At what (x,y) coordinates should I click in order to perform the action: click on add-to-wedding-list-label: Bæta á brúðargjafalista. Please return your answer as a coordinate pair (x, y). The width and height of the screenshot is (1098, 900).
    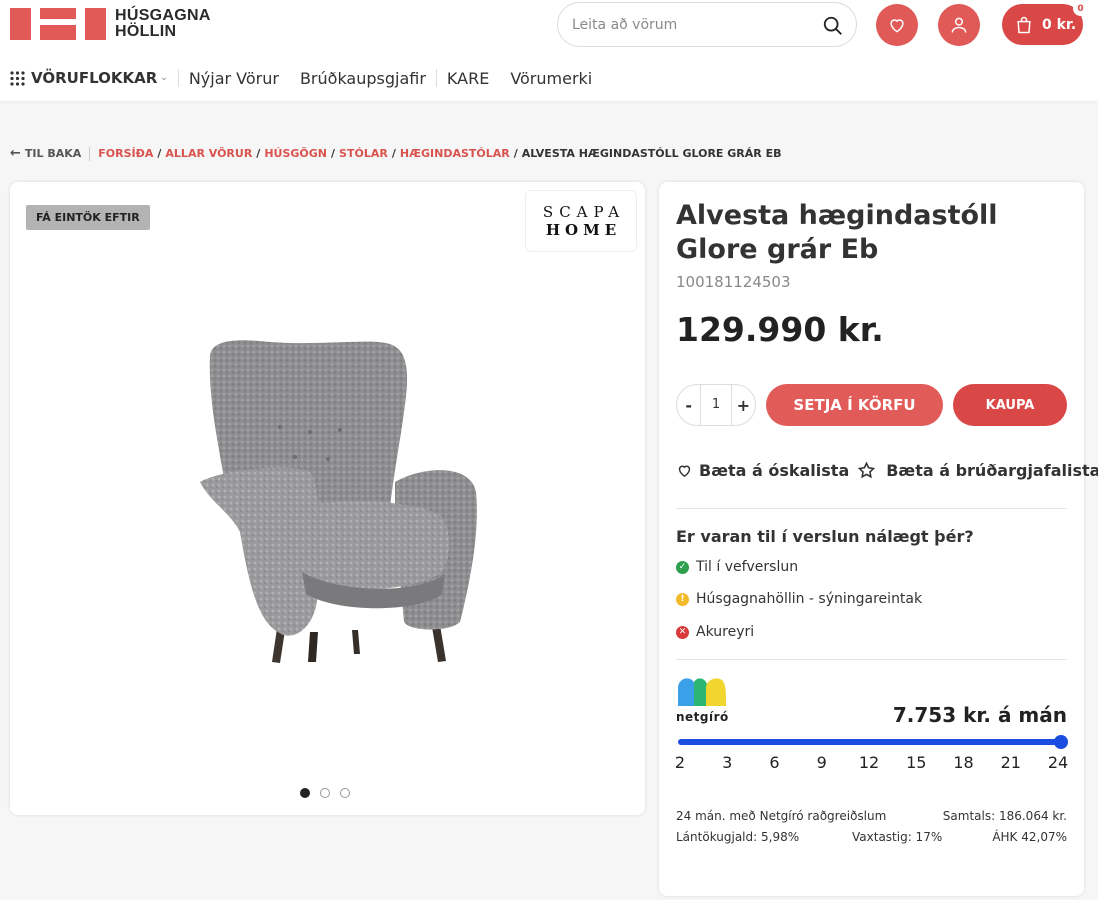
    Looking at the image, I should click on (992, 470).